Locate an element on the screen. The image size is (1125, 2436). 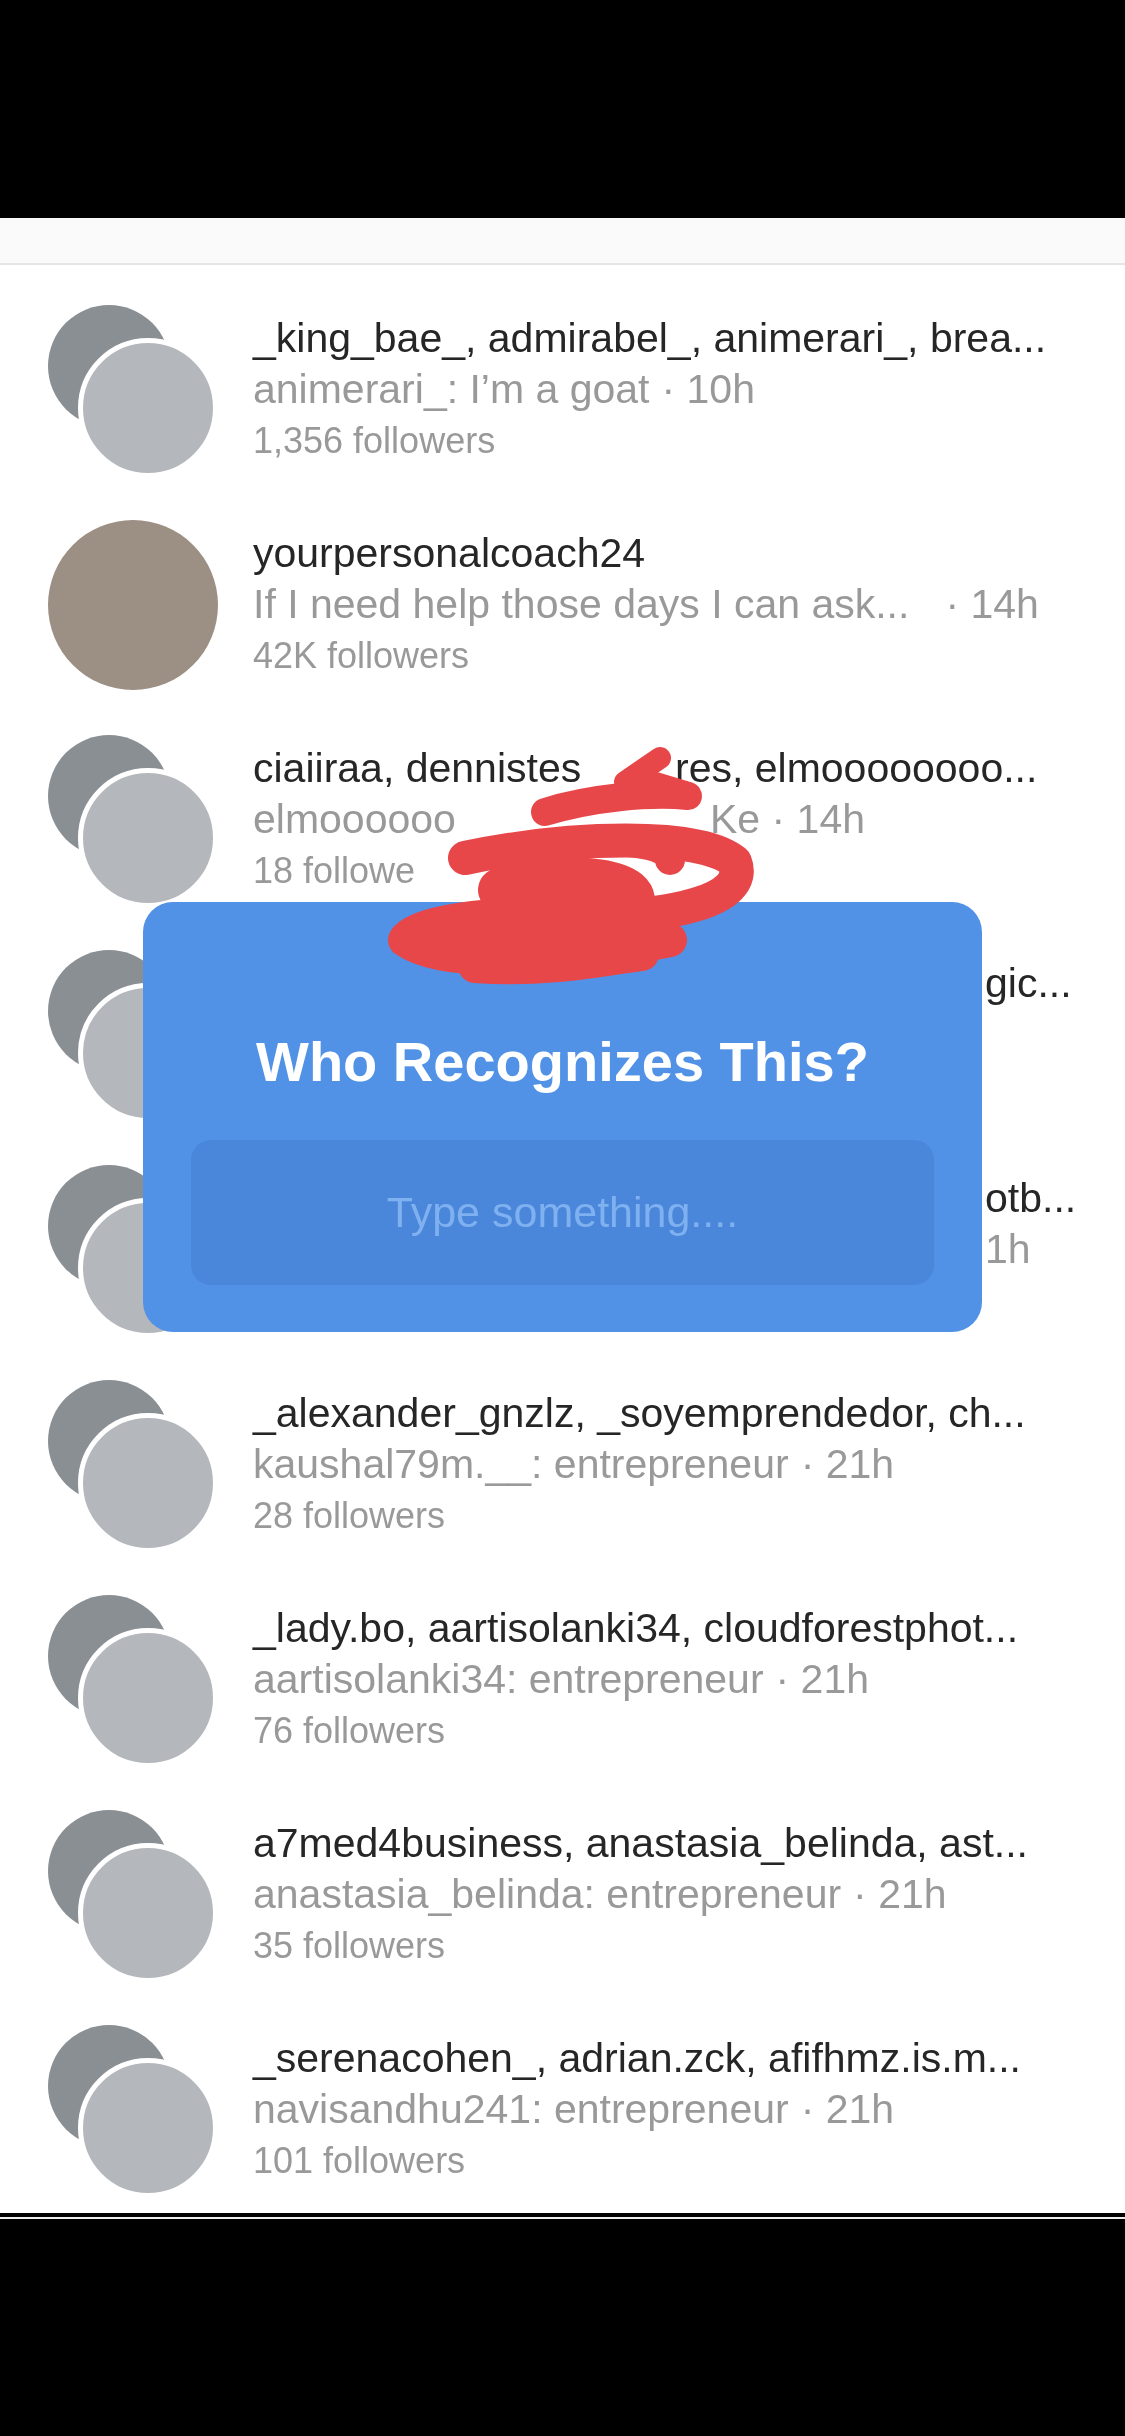
group-title: yourpersonalcoach24 is located at coordinates (450, 553).